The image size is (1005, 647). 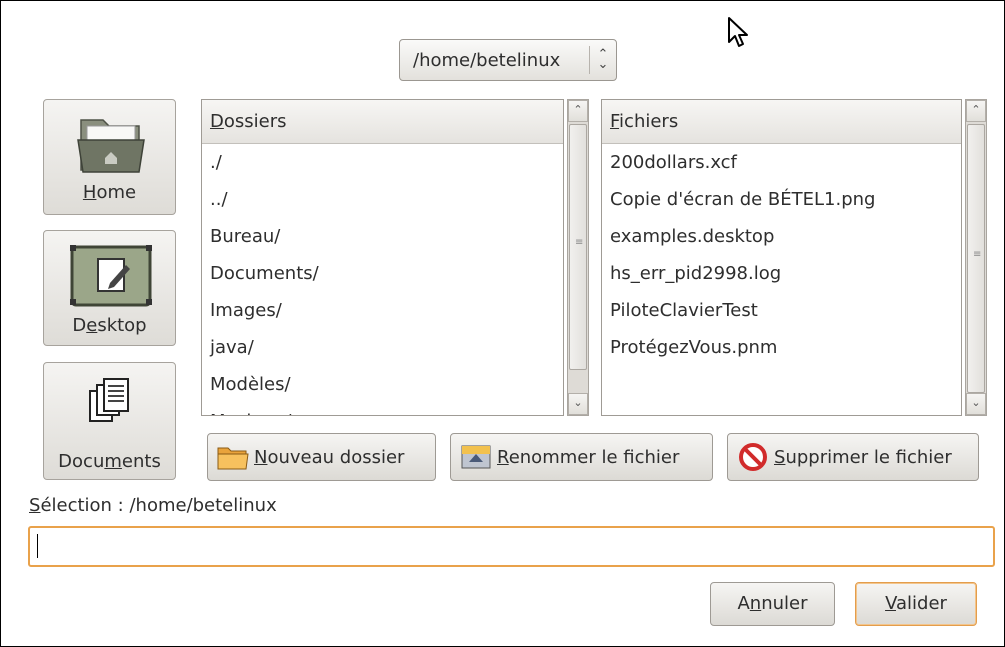 I want to click on place-home-label: Home, so click(x=109, y=192).